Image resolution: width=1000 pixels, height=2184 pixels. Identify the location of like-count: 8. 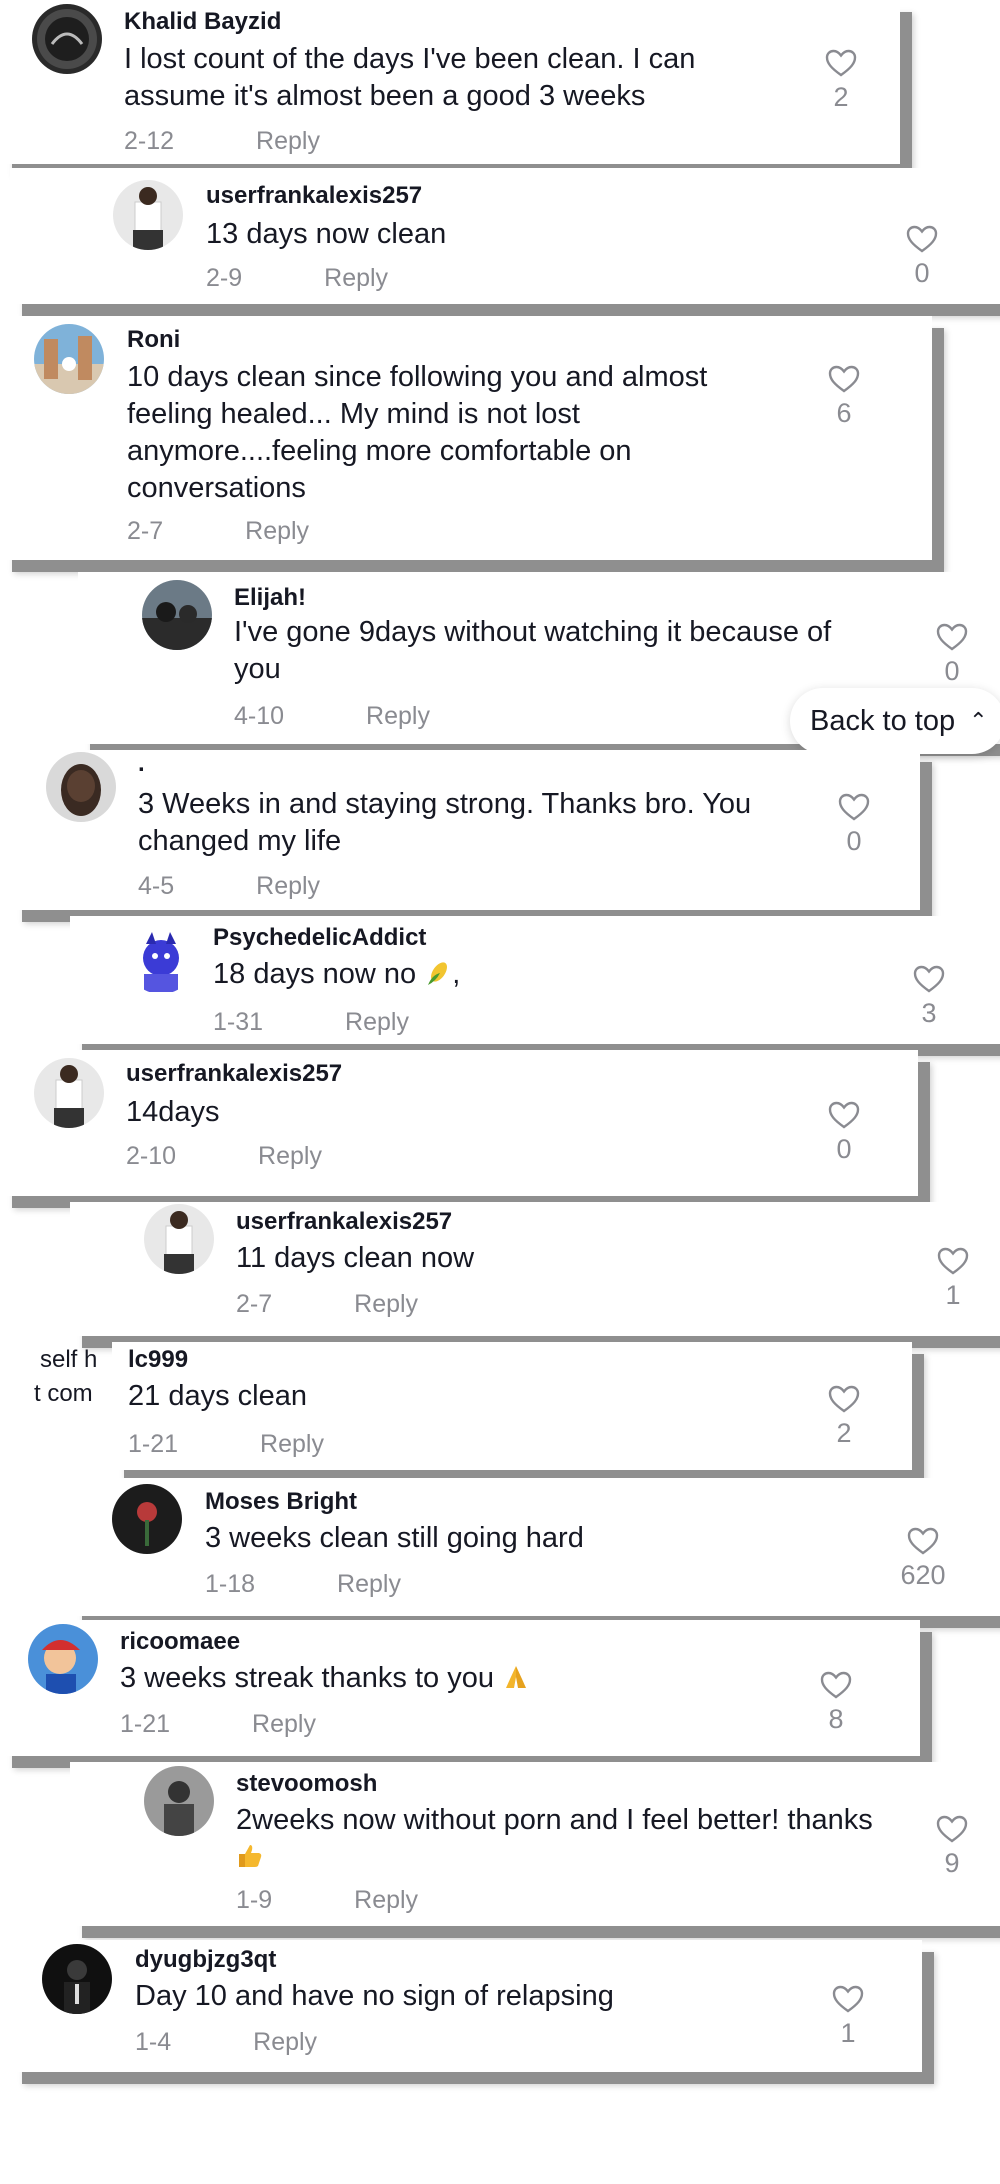
(836, 1719).